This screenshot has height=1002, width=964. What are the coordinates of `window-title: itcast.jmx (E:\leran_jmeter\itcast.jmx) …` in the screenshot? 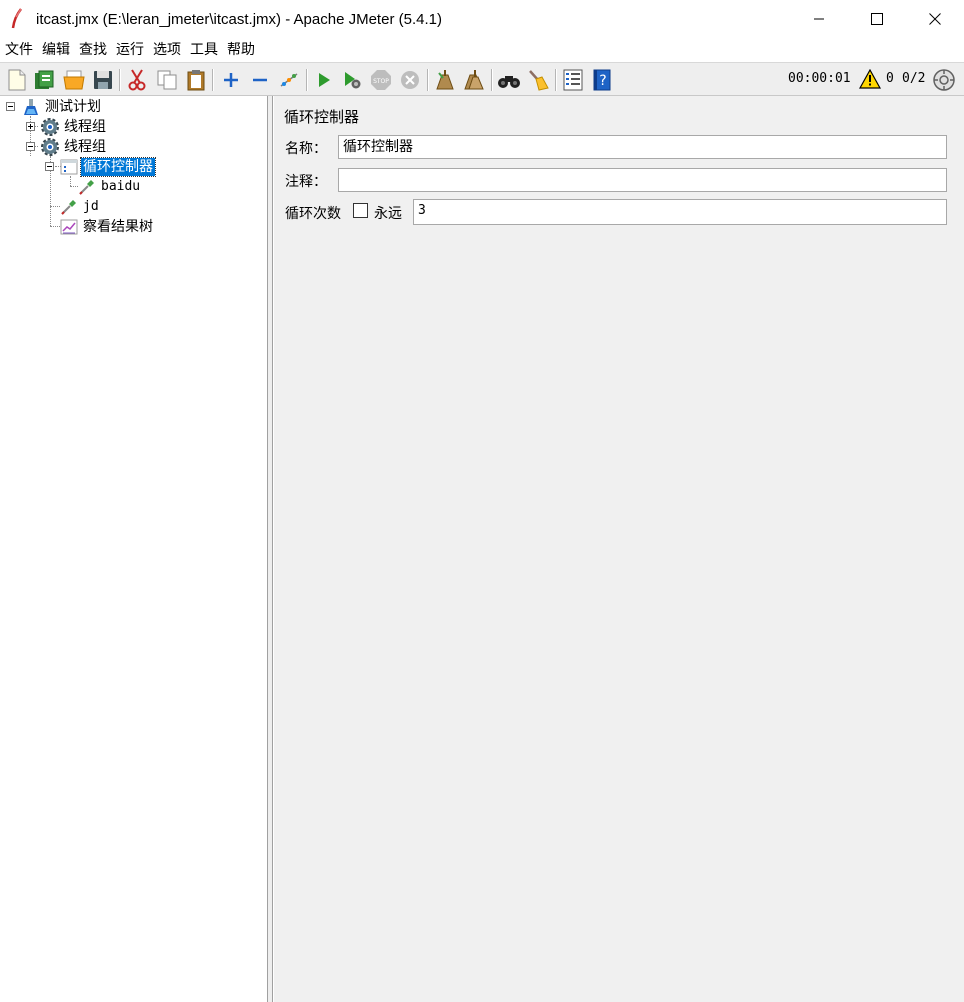 It's located at (239, 19).